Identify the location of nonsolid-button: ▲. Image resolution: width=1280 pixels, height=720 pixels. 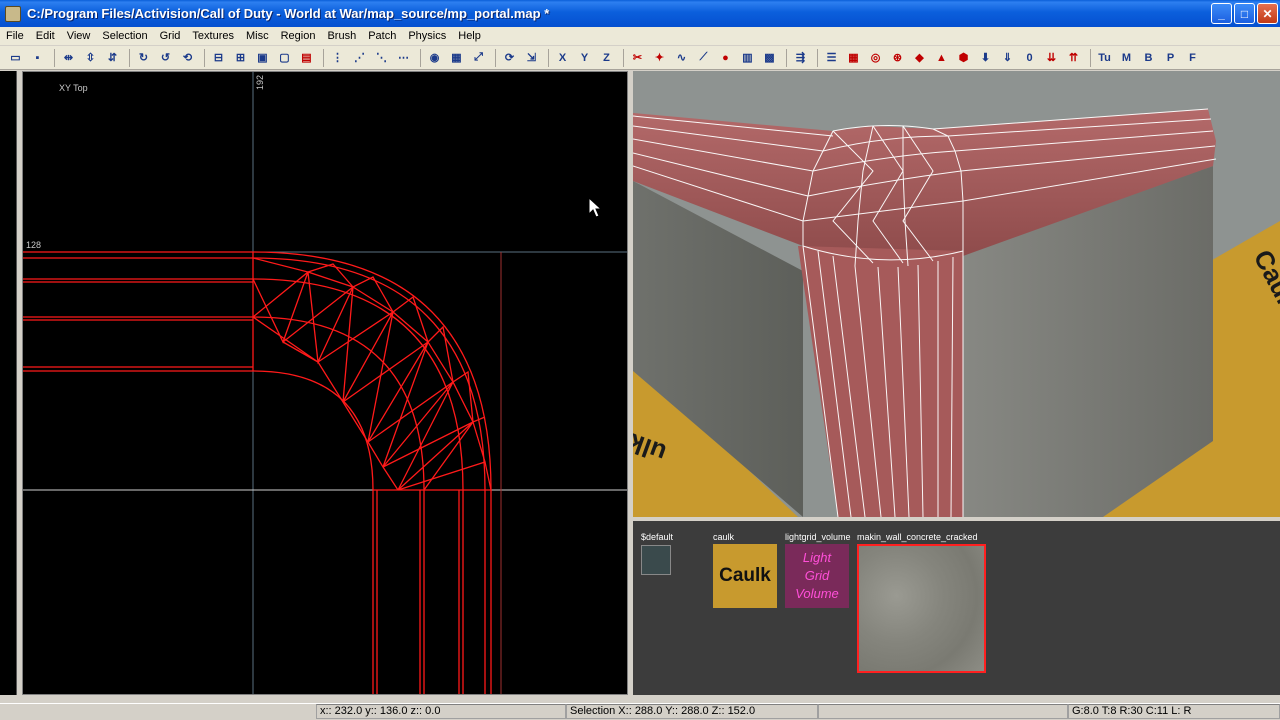
(941, 57).